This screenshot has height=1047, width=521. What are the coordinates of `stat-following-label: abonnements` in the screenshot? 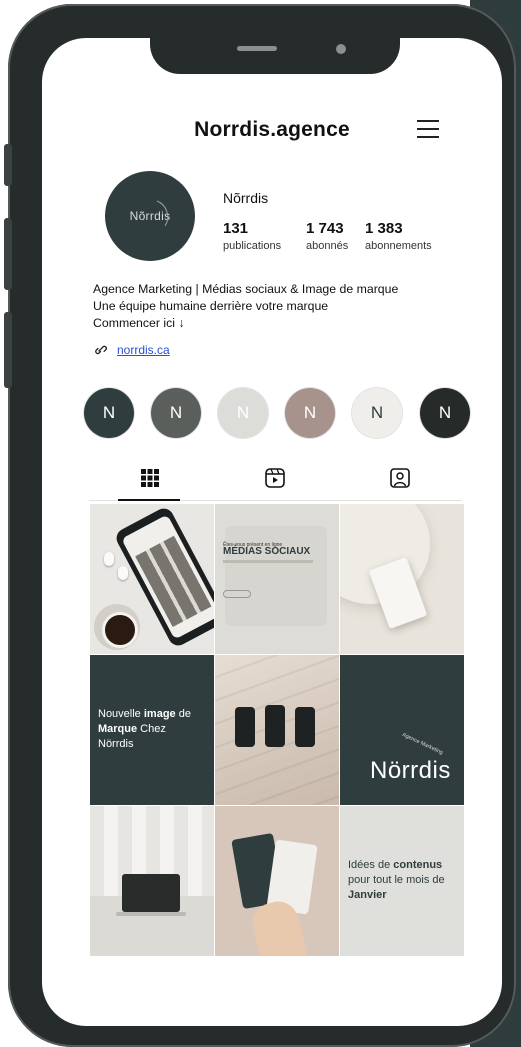 It's located at (398, 246).